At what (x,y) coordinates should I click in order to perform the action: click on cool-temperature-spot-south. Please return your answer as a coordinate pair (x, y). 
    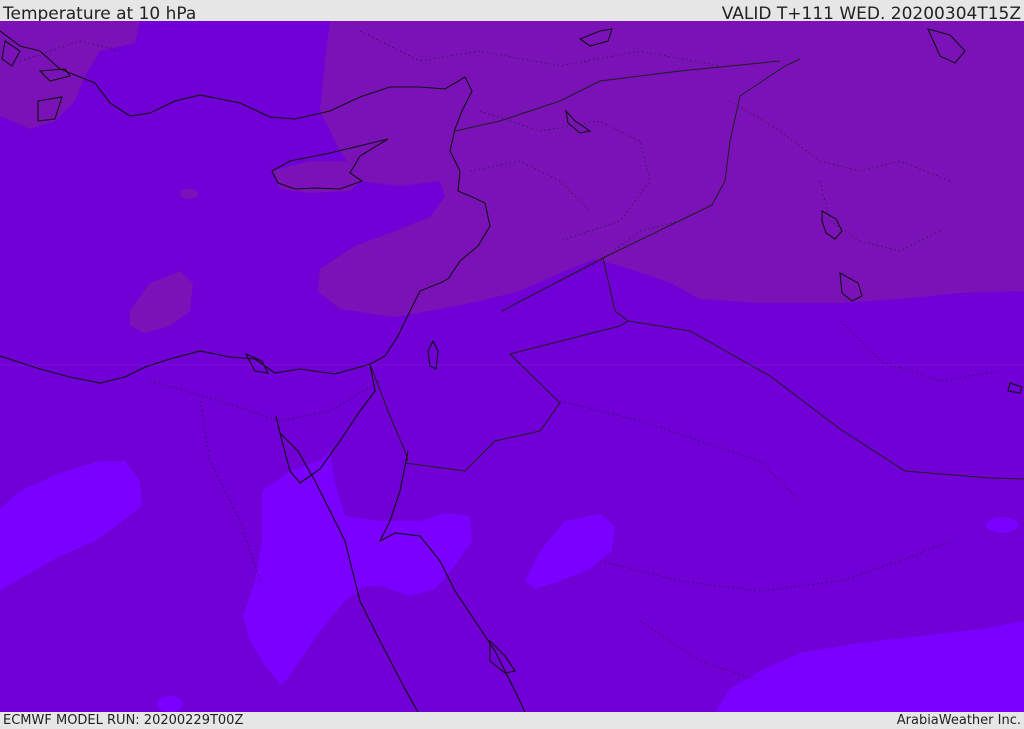
    Looking at the image, I should click on (170, 704).